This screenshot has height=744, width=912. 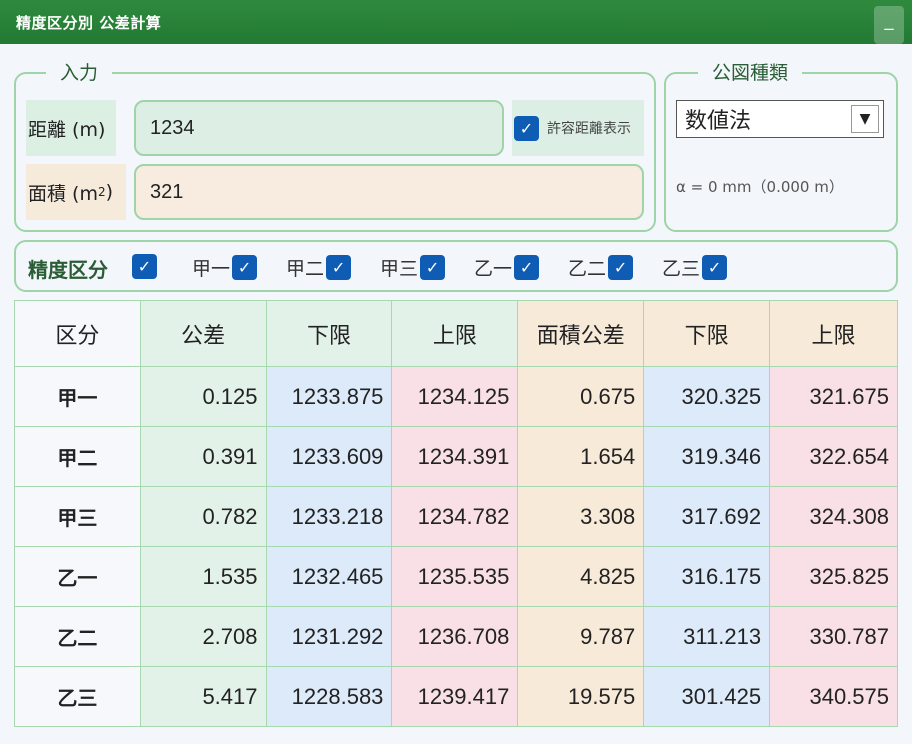 What do you see at coordinates (329, 636) in the screenshot?
I see `lower-cell: 1231.292` at bounding box center [329, 636].